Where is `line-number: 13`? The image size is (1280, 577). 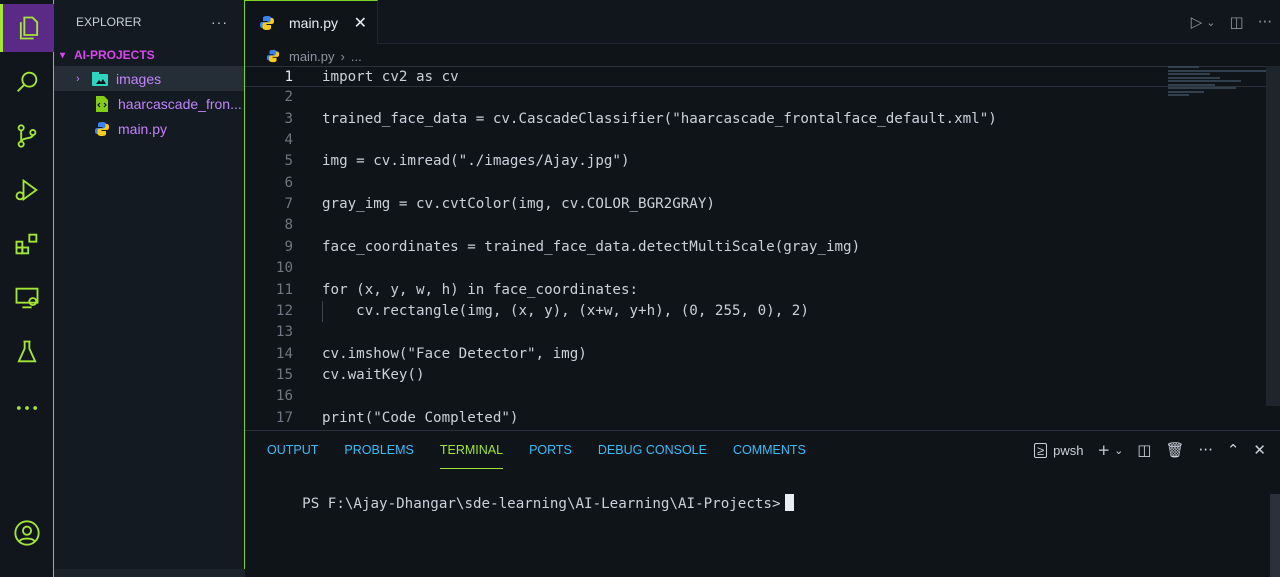
line-number: 13 is located at coordinates (284, 332).